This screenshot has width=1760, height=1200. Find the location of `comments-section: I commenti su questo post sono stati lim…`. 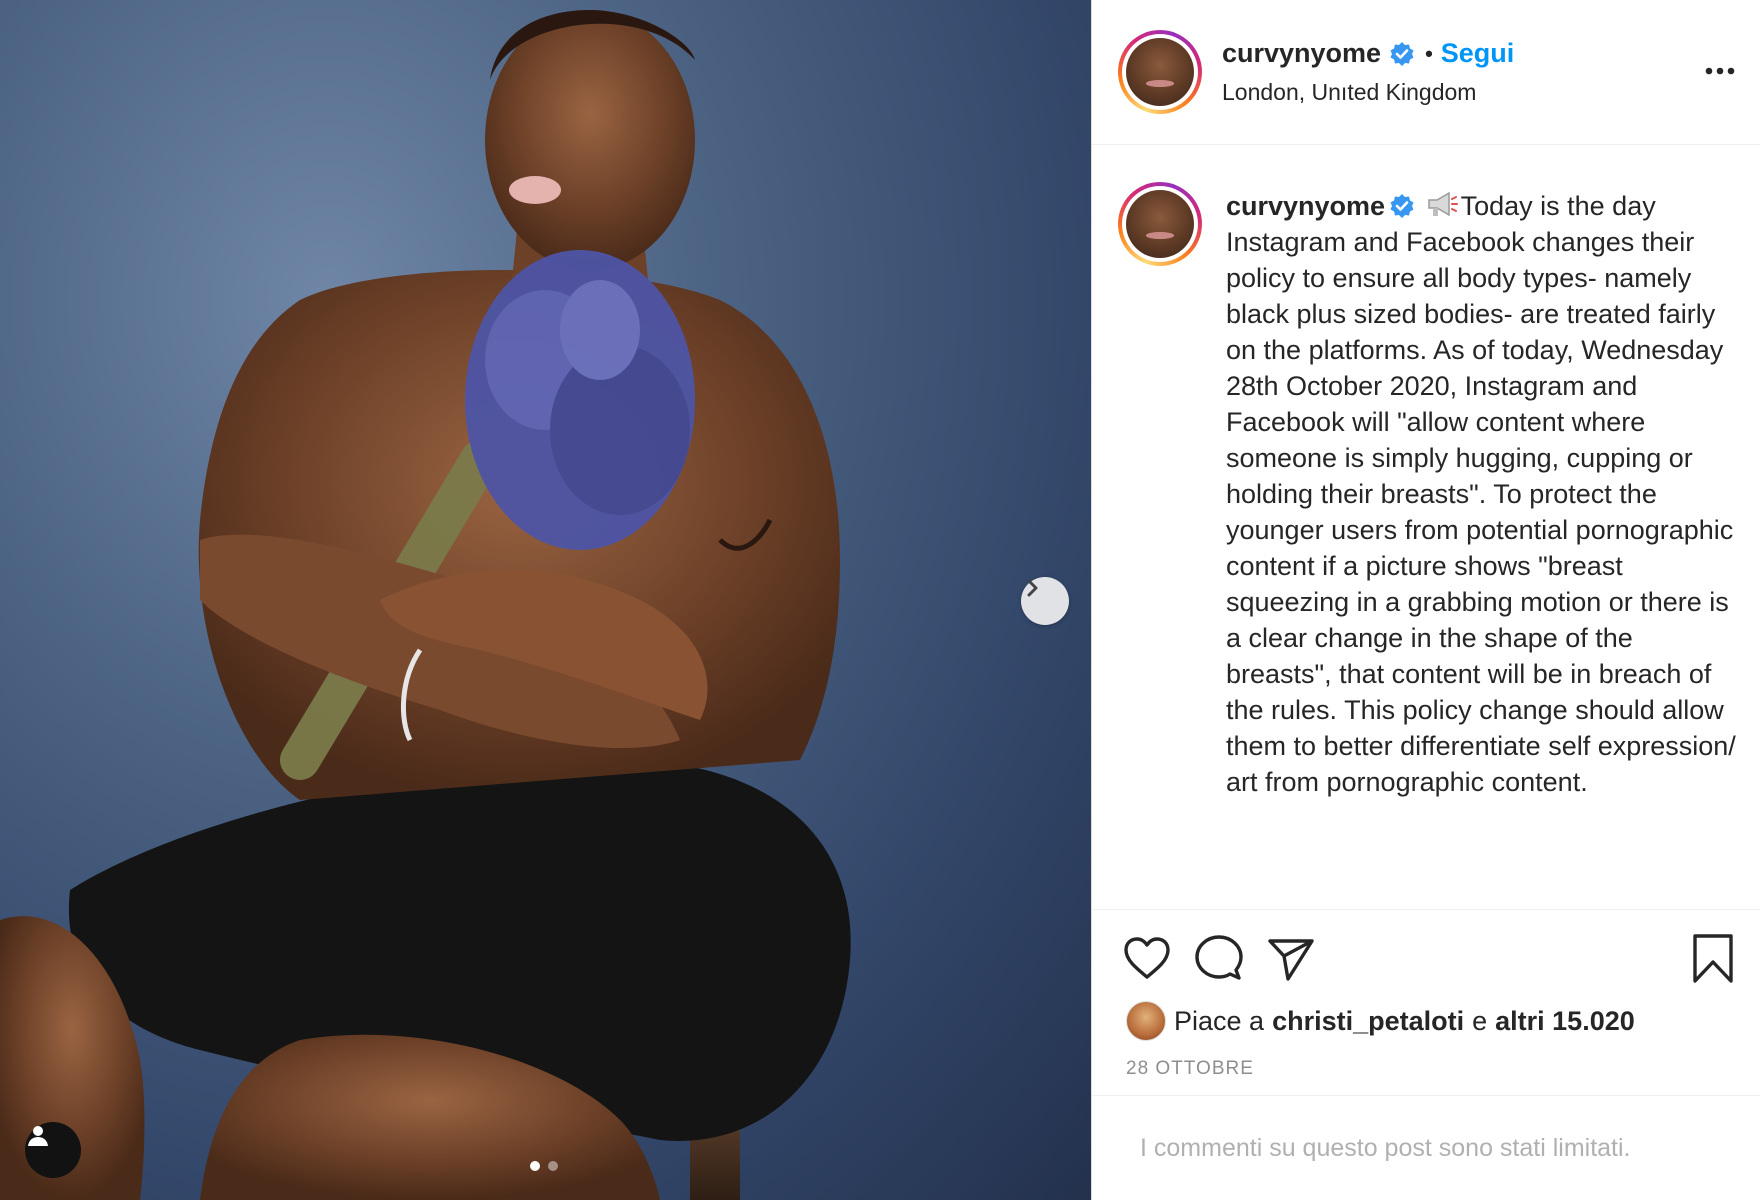

comments-section: I commenti su questo post sono stati lim… is located at coordinates (1426, 1147).